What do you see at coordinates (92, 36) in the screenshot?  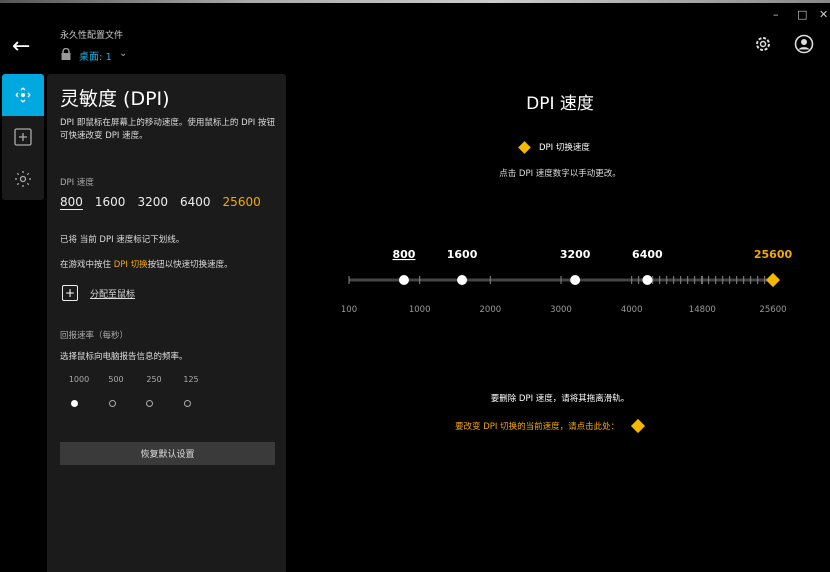 I see `profile-title: 永久性配置文件` at bounding box center [92, 36].